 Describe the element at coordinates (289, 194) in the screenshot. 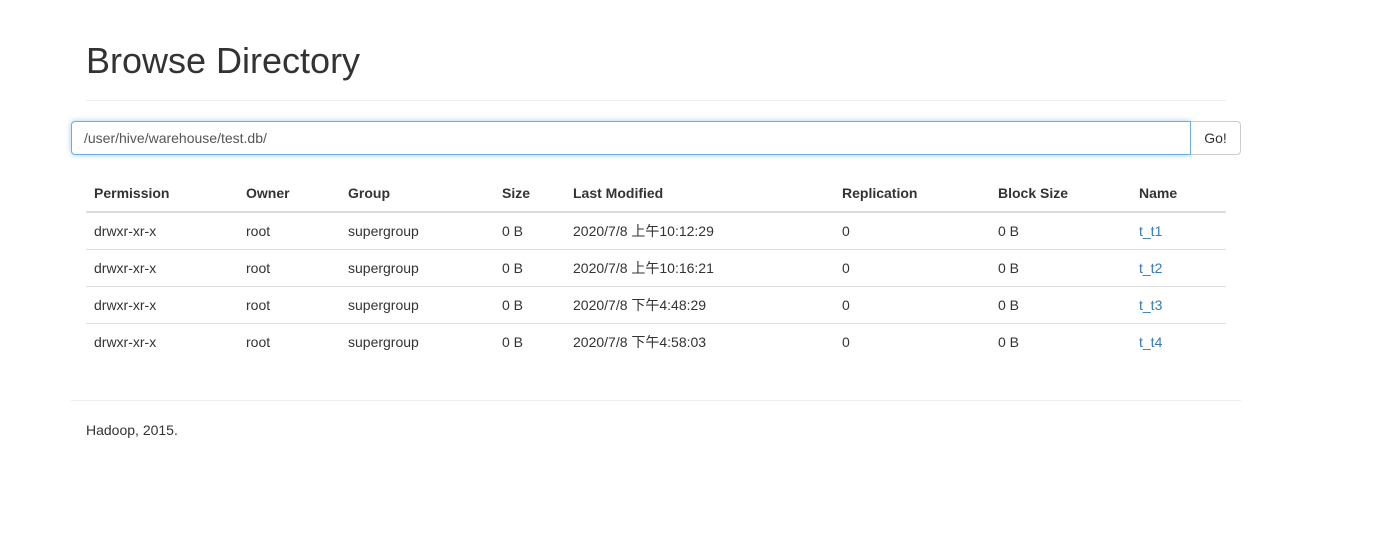

I see `column-header-owner: Owner` at that location.